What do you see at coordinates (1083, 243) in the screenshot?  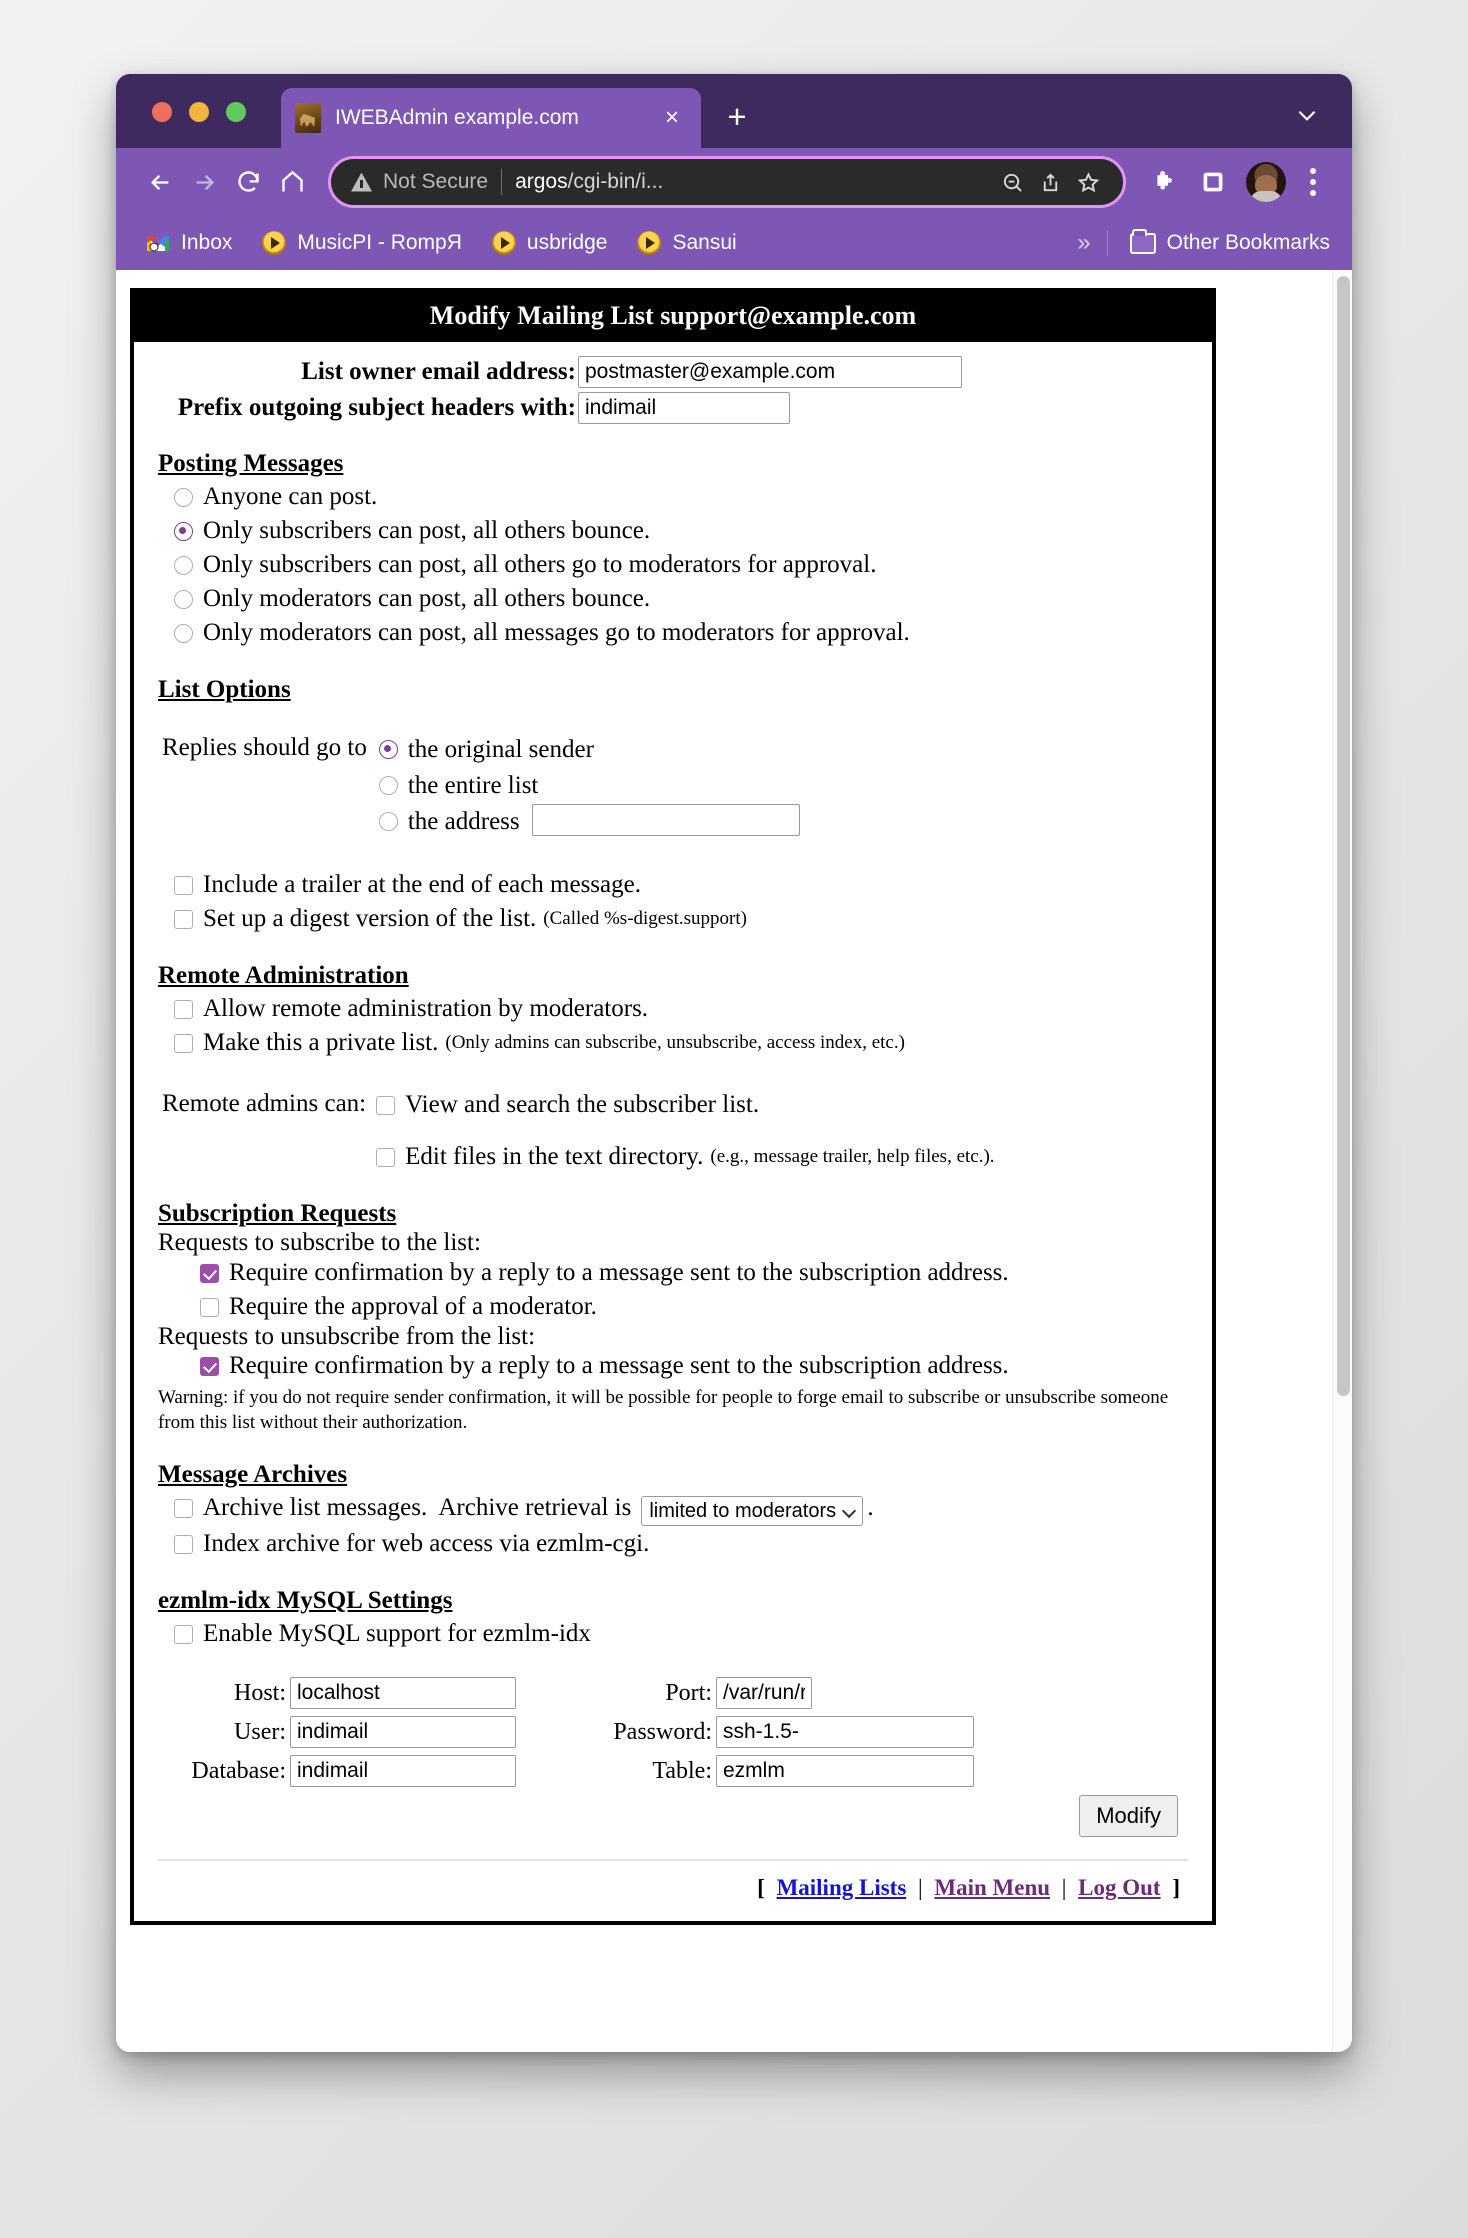 I see `bookmarks-overflow-button: »` at bounding box center [1083, 243].